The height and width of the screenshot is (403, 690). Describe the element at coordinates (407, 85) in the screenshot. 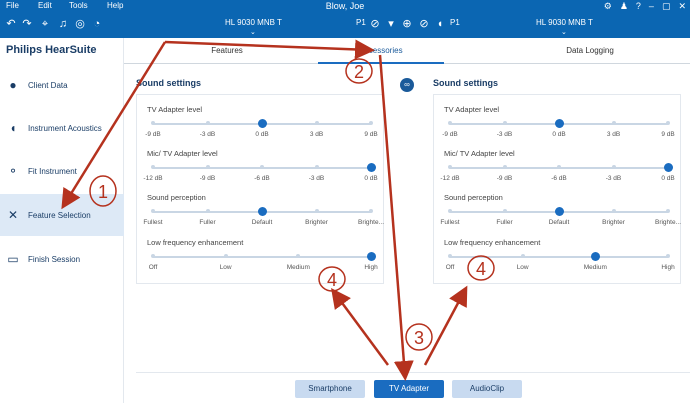

I see `link-sides-icon: ∞` at that location.